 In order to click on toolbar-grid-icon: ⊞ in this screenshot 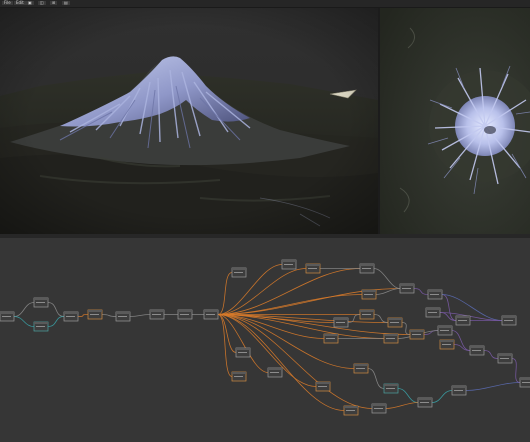, I will do `click(54, 3)`.